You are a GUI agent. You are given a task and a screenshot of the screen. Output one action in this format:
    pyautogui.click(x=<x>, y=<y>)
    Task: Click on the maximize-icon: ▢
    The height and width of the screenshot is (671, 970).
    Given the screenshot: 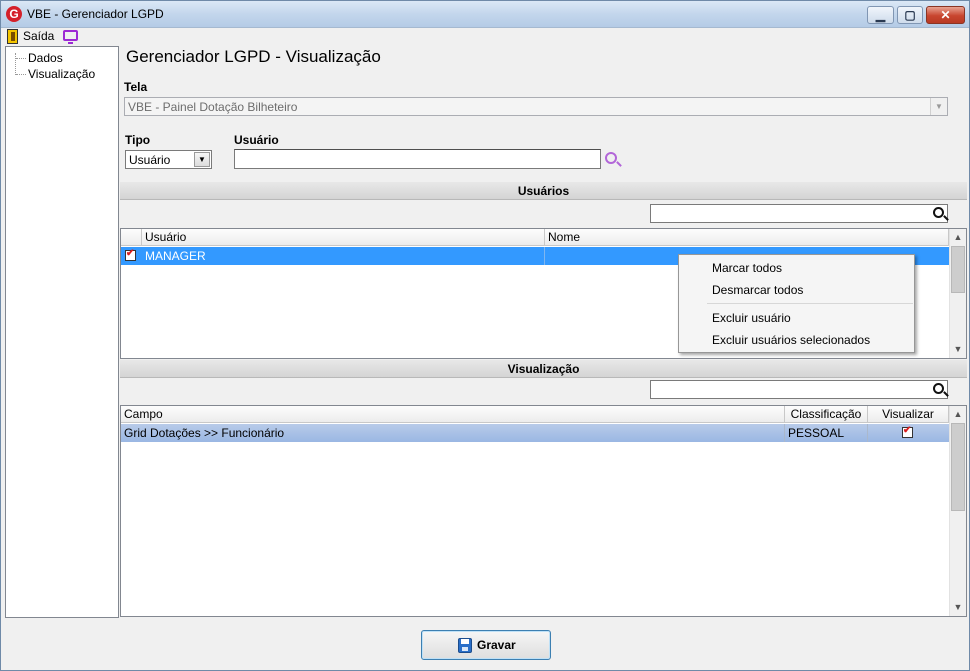 What is the action you would take?
    pyautogui.click(x=910, y=15)
    